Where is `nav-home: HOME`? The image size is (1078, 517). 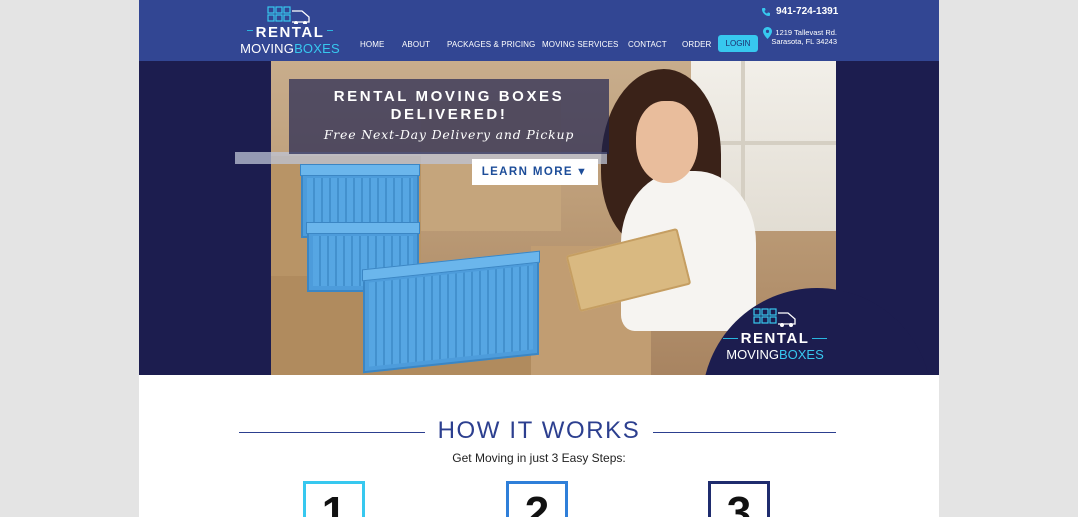
nav-home: HOME is located at coordinates (372, 44).